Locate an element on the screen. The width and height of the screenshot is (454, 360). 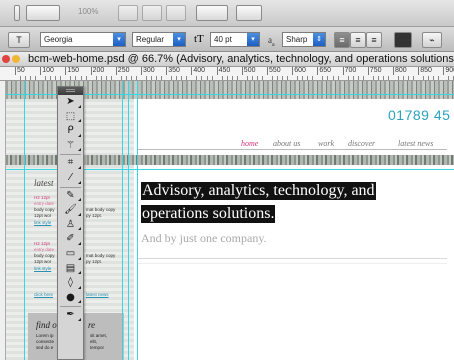
lasso-tool-icon: ᑭ is located at coordinates (70, 131).